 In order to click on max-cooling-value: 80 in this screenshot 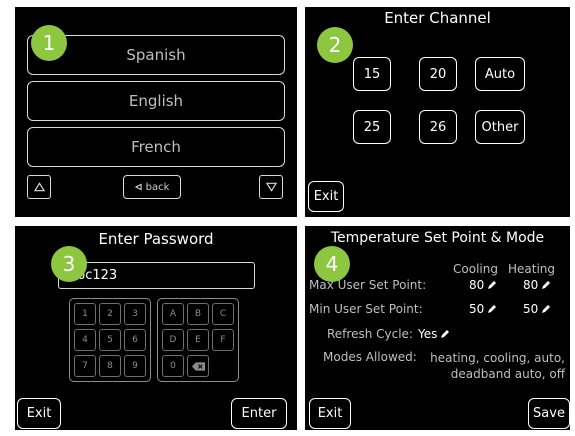, I will do `click(483, 285)`.